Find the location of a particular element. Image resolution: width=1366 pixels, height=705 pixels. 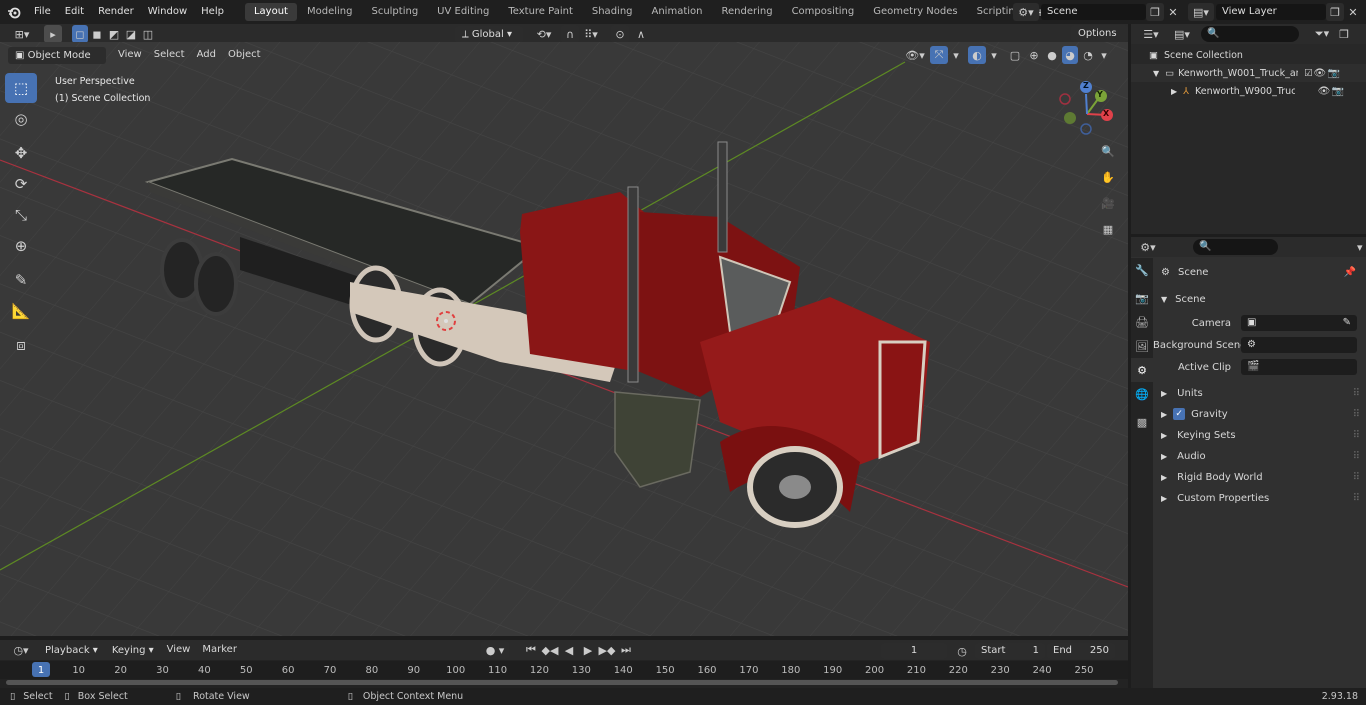

menu-object: Object is located at coordinates (244, 55).